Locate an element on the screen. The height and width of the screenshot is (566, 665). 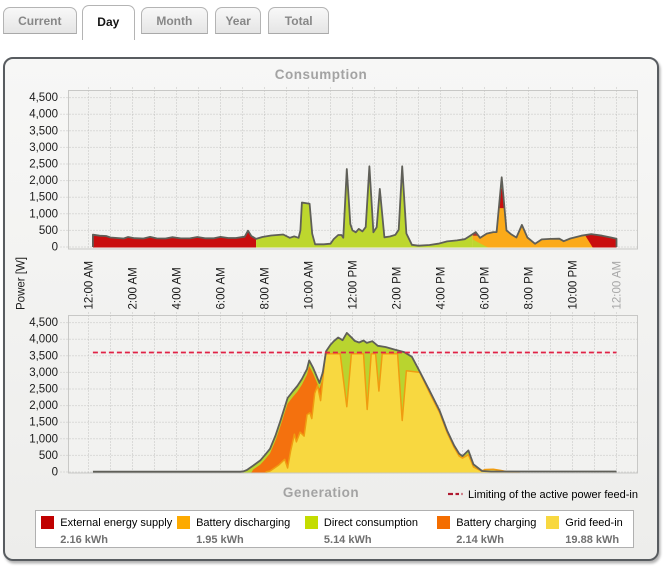
svg-text: 2:00 PM is located at coordinates (397, 288).